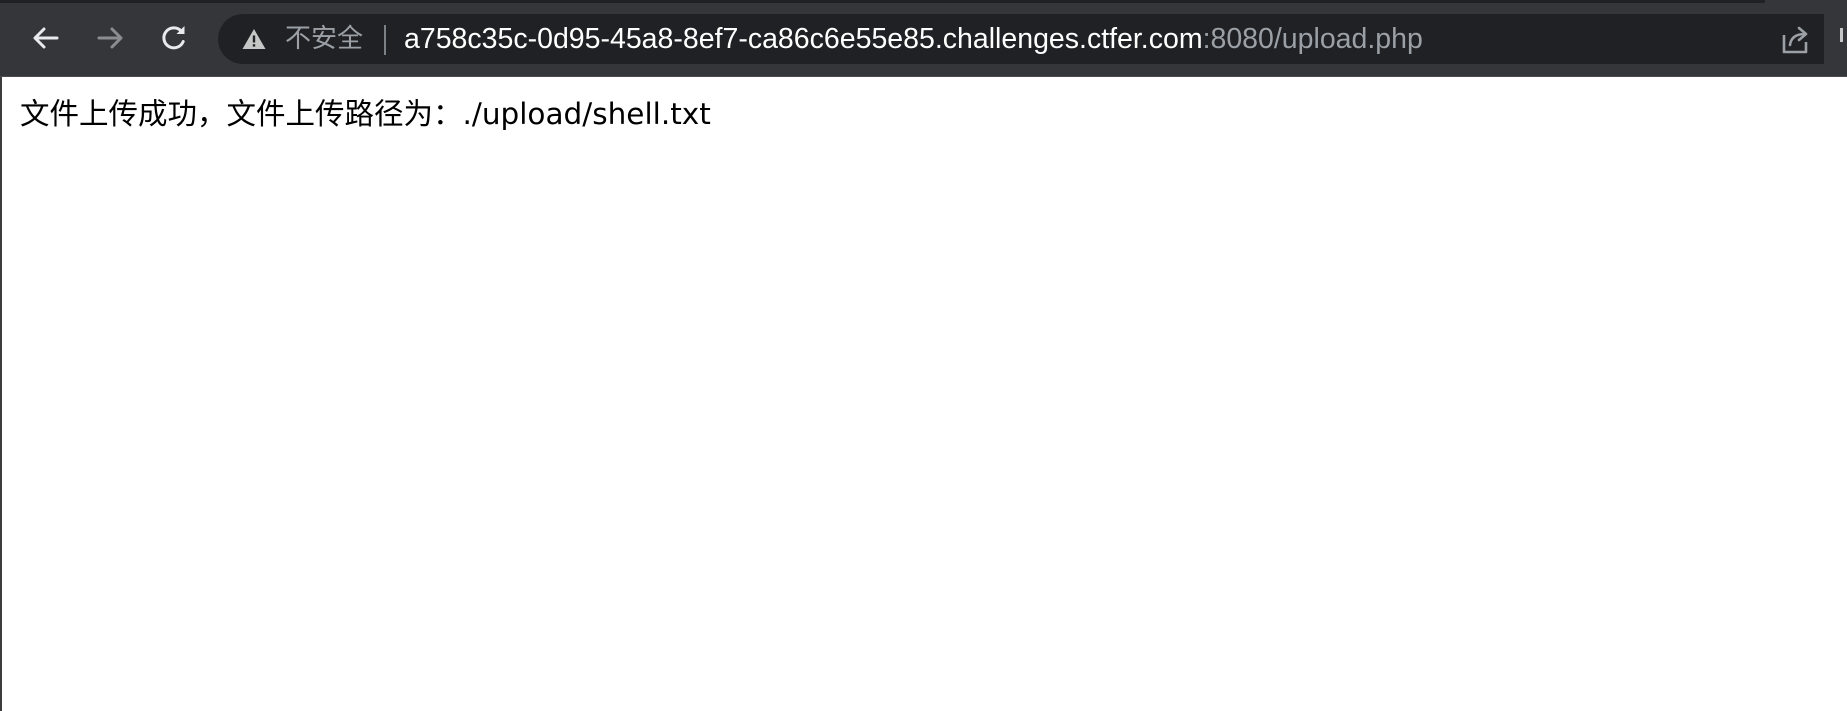 The image size is (1847, 711). I want to click on reload-icon, so click(173, 38).